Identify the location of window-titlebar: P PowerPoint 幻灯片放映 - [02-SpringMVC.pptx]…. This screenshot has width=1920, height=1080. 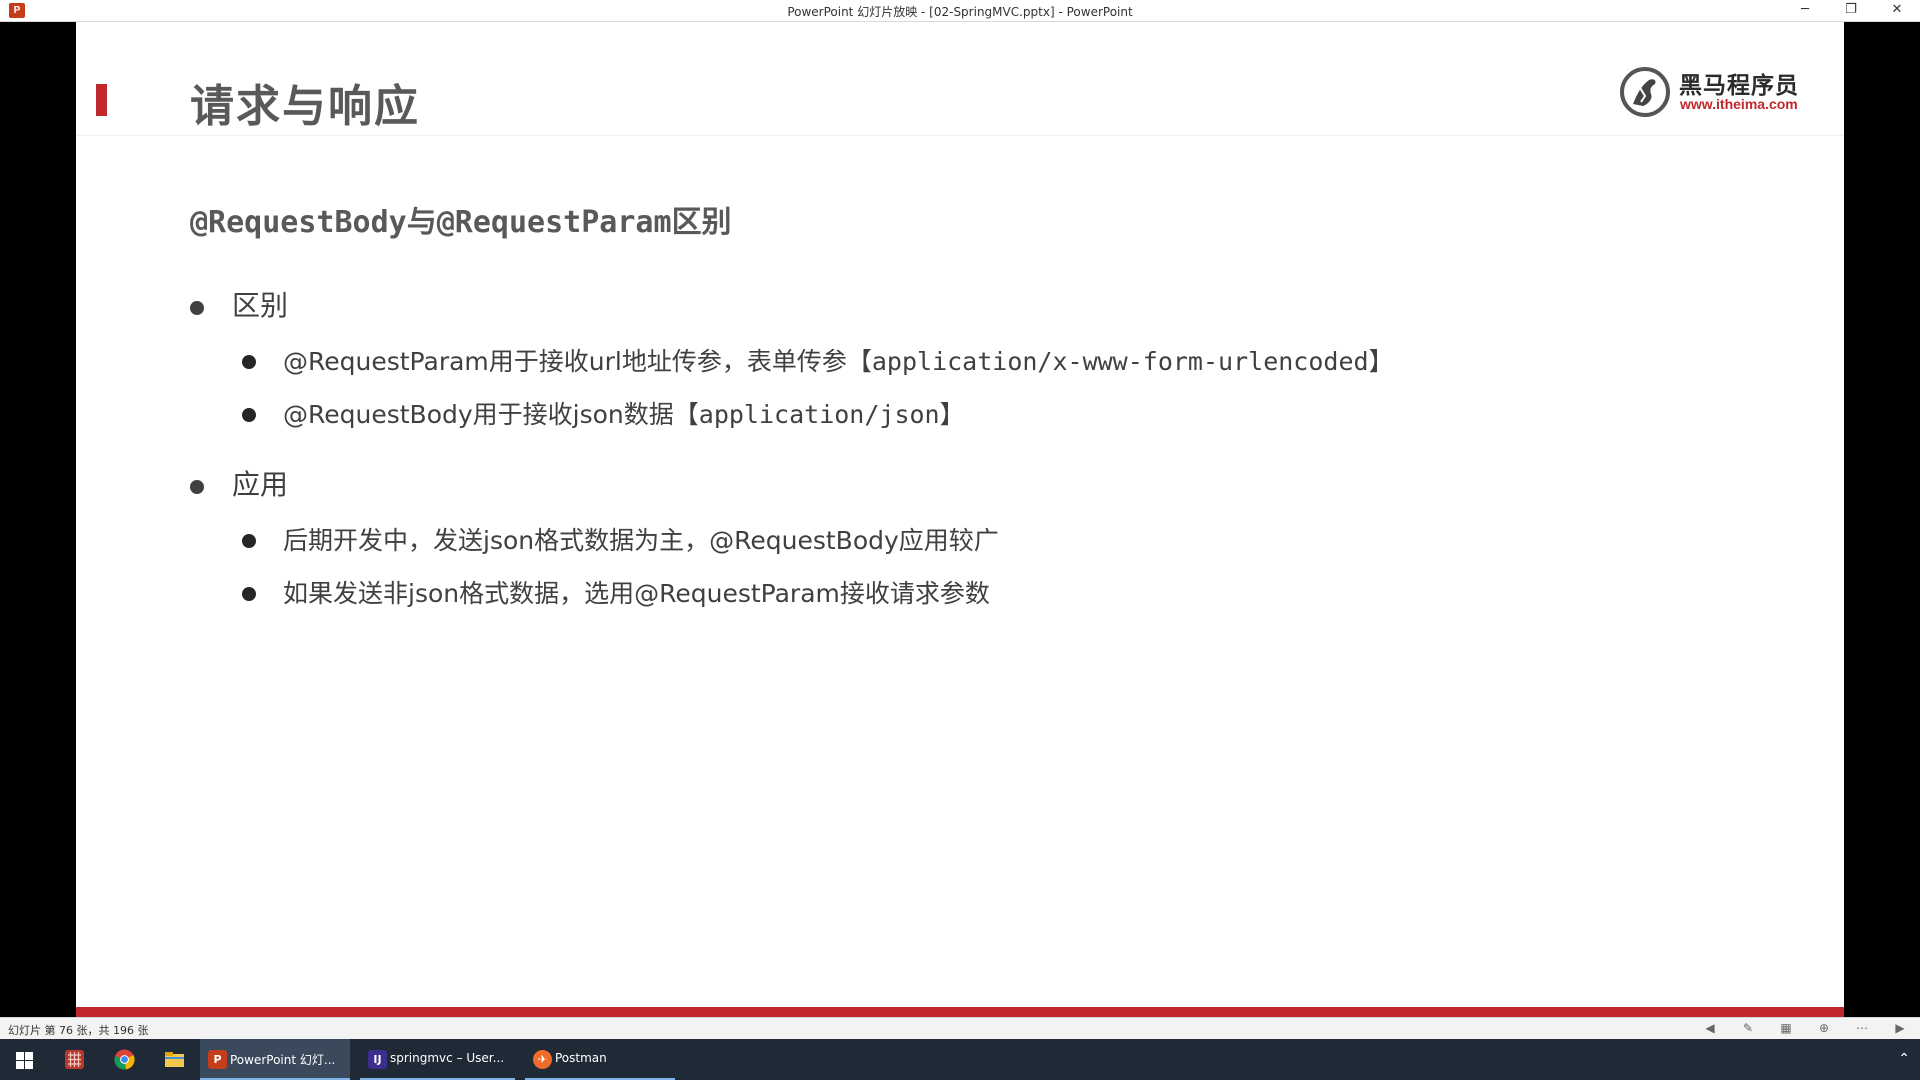
(960, 11).